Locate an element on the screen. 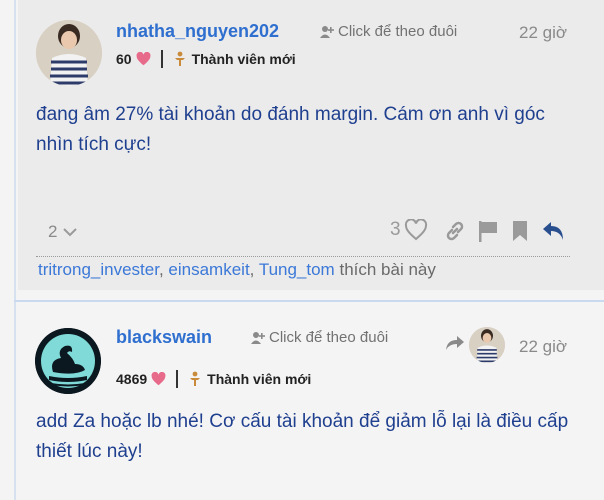 The width and height of the screenshot is (604, 500). bookmark-button is located at coordinates (520, 233).